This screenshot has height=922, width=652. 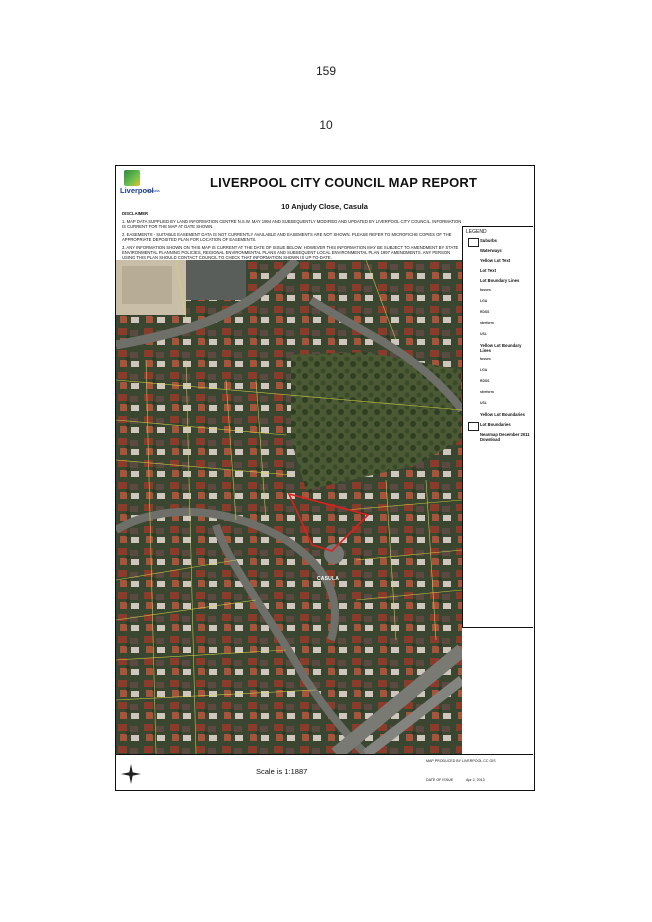 I want to click on legend-title: LEGEND, so click(x=476, y=232).